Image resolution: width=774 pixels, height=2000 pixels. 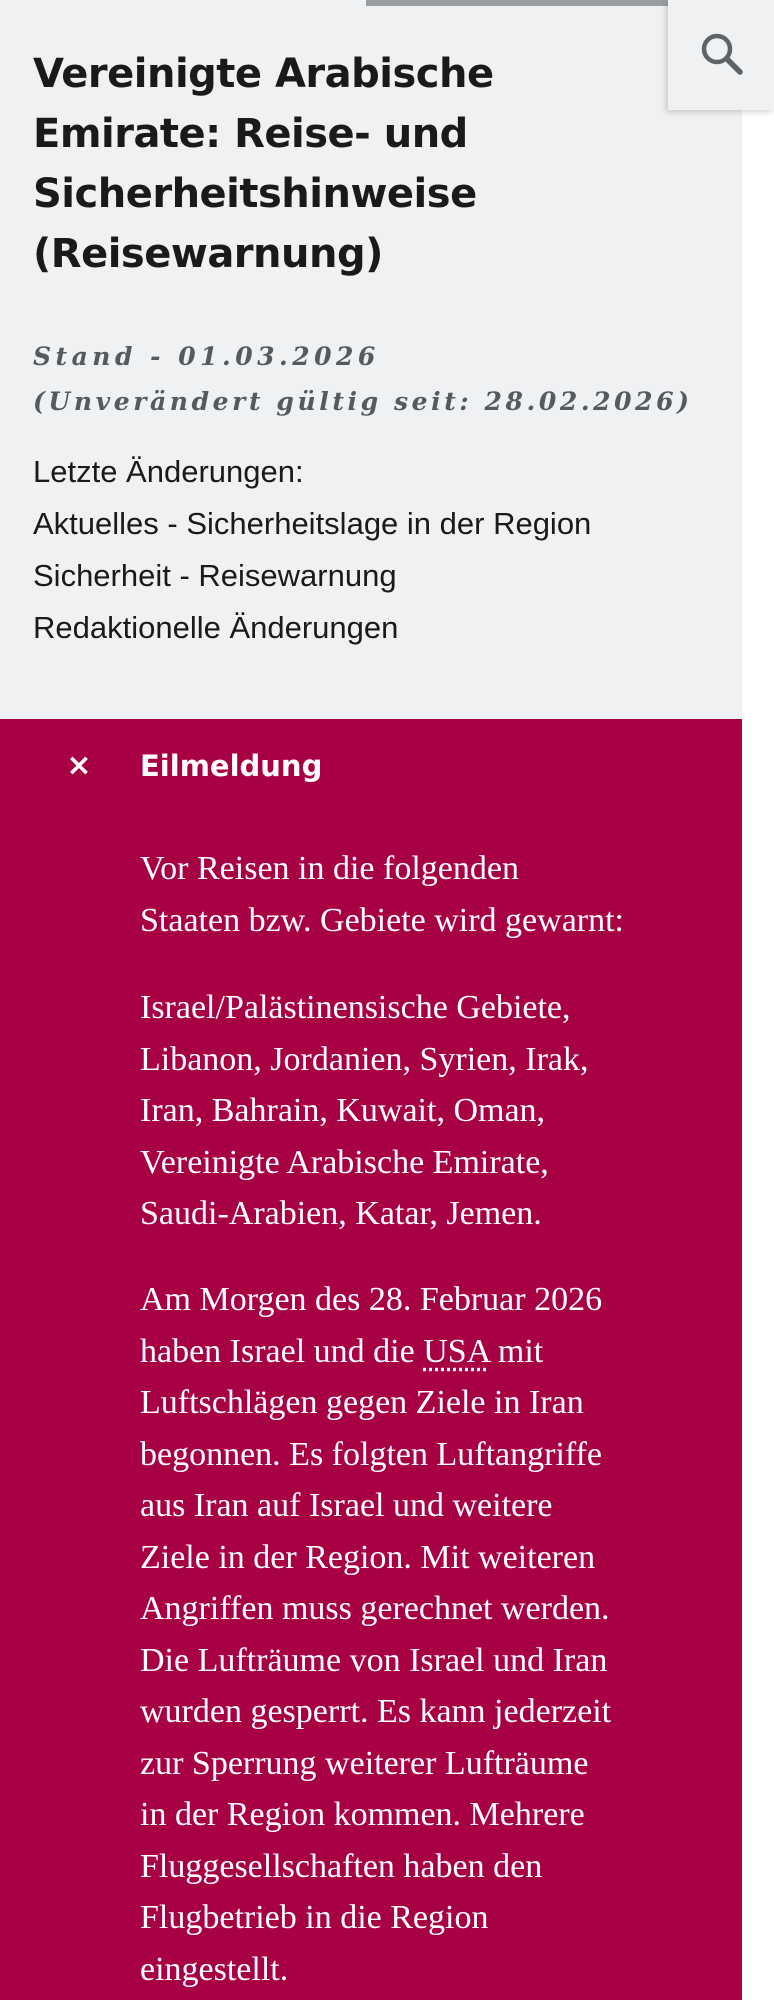 I want to click on alert-text-line: Die Lufträume von Israel und Iran, so click(x=374, y=1660).